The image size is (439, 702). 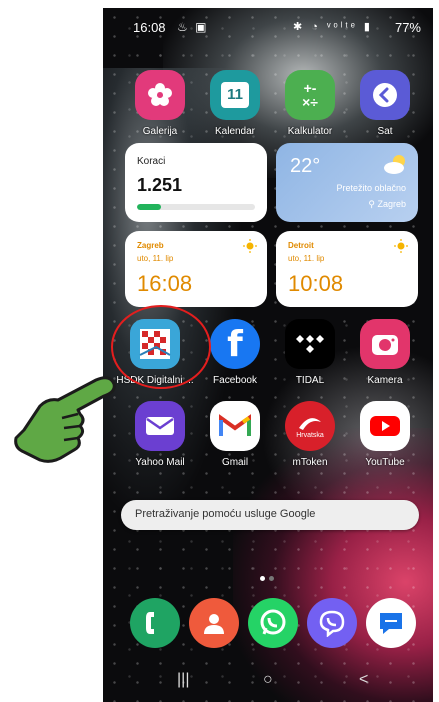 What do you see at coordinates (150, 245) in the screenshot?
I see `clock-city: Zagreb` at bounding box center [150, 245].